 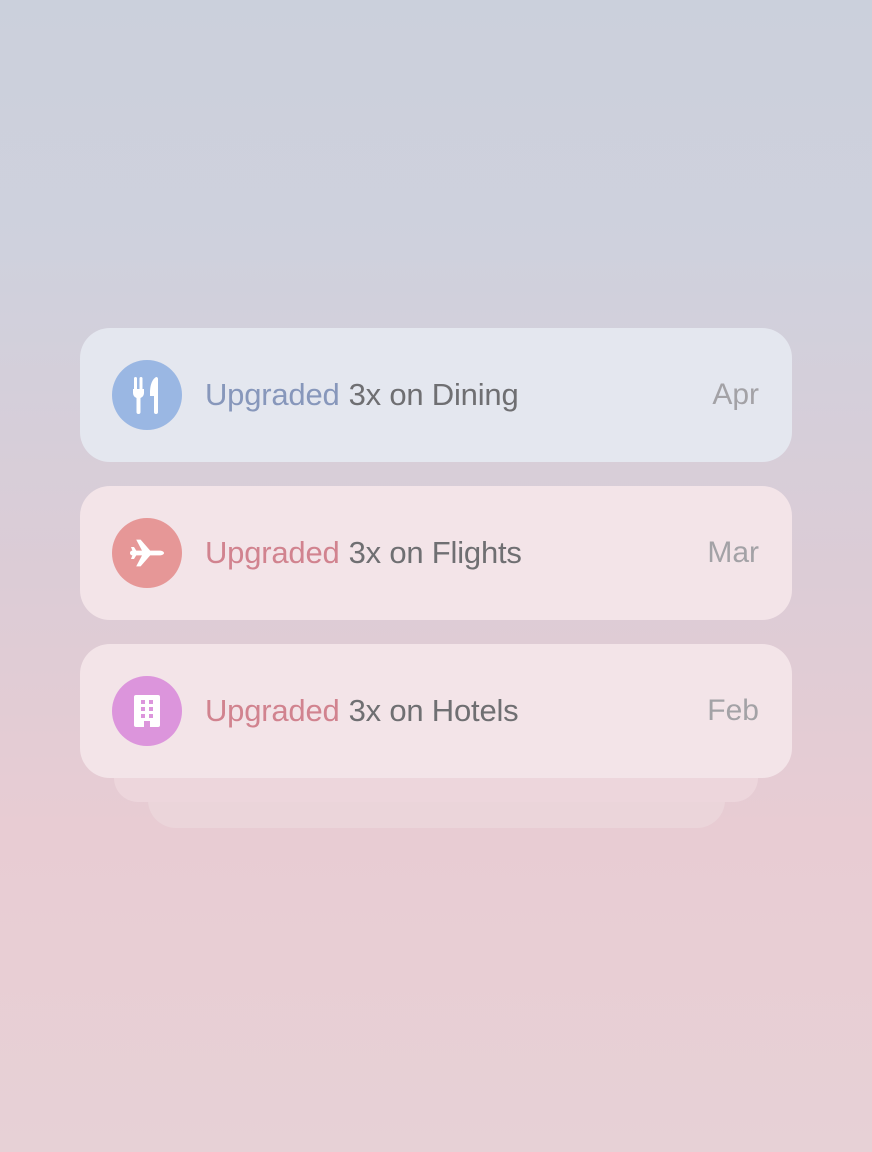 What do you see at coordinates (735, 394) in the screenshot?
I see `notification-date: Apr` at bounding box center [735, 394].